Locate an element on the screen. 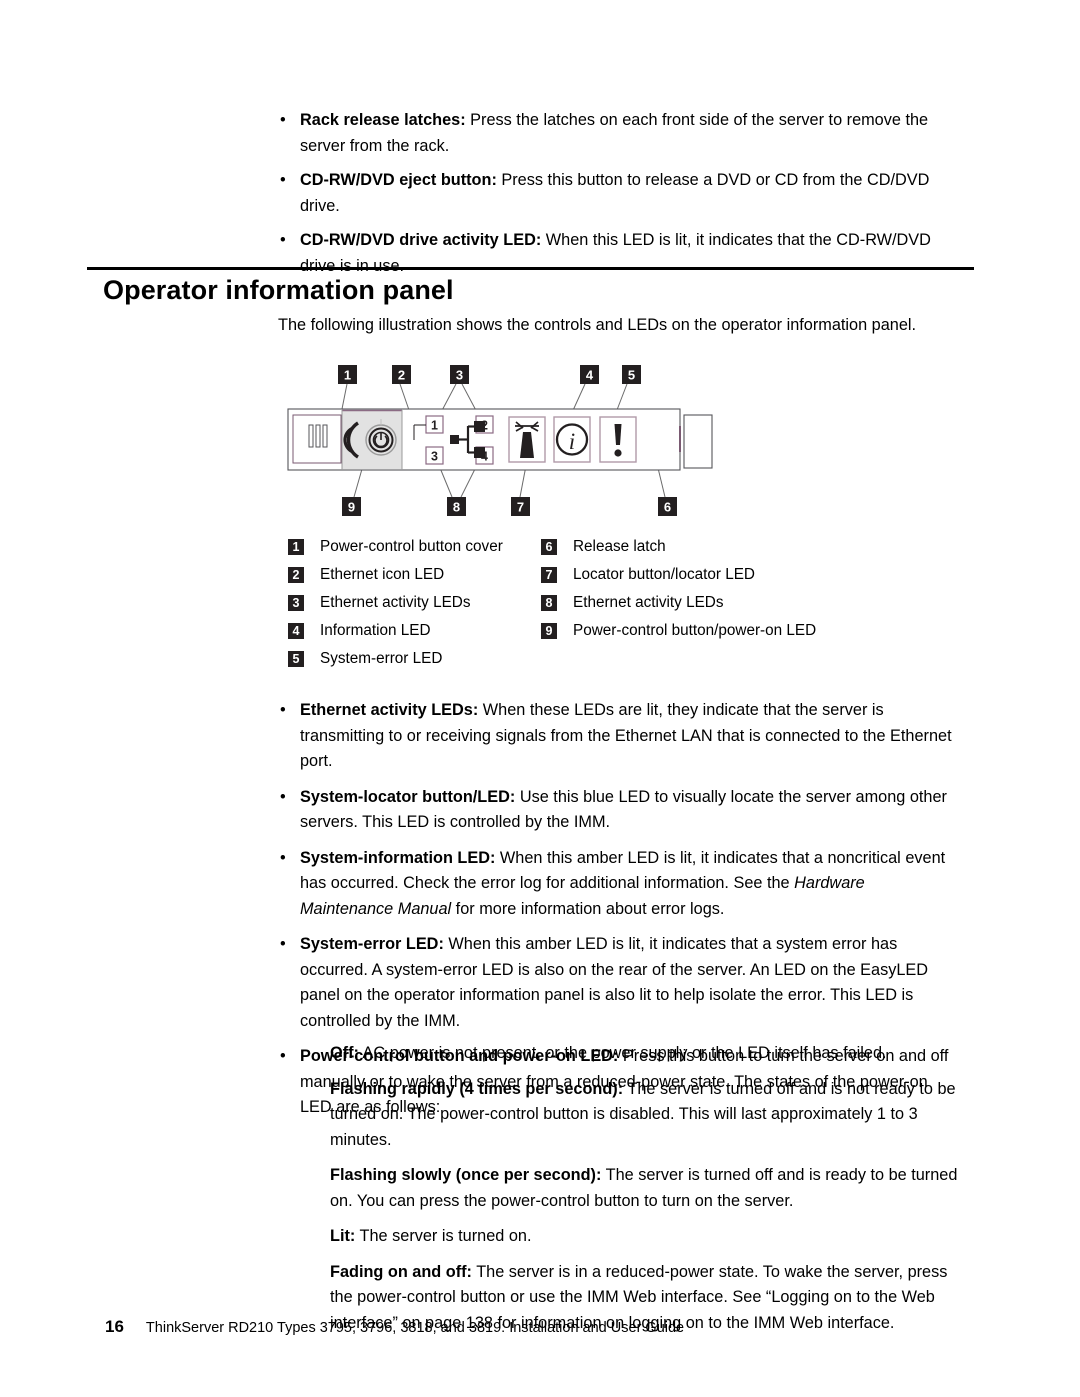 The height and width of the screenshot is (1397, 1080). figure-inline-label-1: 1 is located at coordinates (434, 424).